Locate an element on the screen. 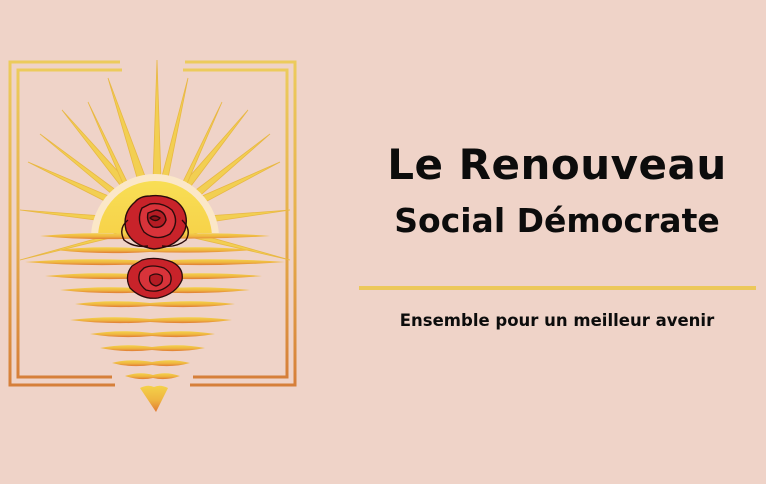  title-line-1: Le Renouveau is located at coordinates (557, 164).